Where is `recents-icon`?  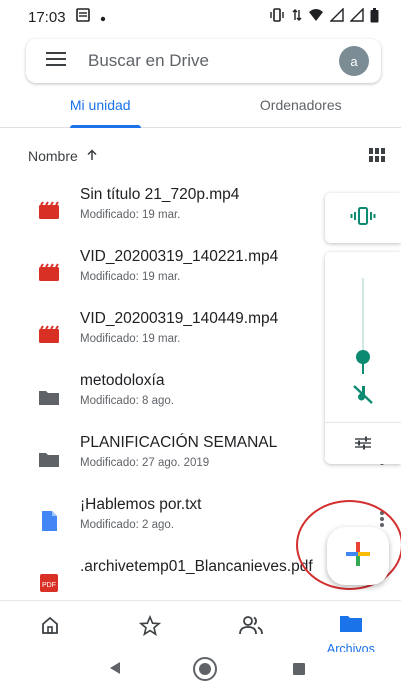 recents-icon is located at coordinates (299, 671).